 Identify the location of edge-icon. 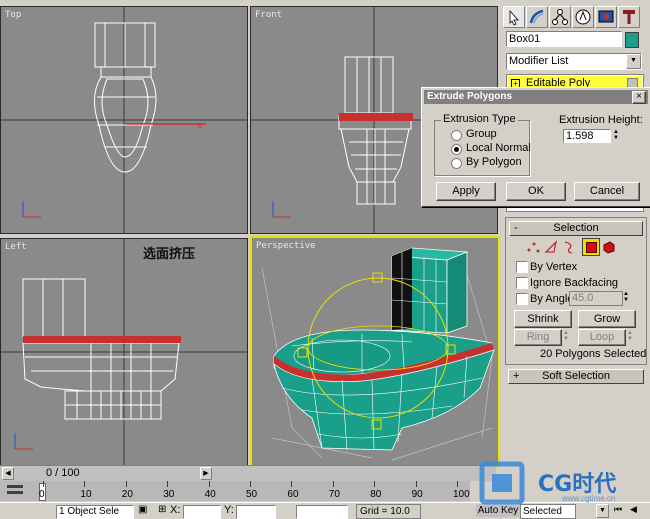
(551, 247).